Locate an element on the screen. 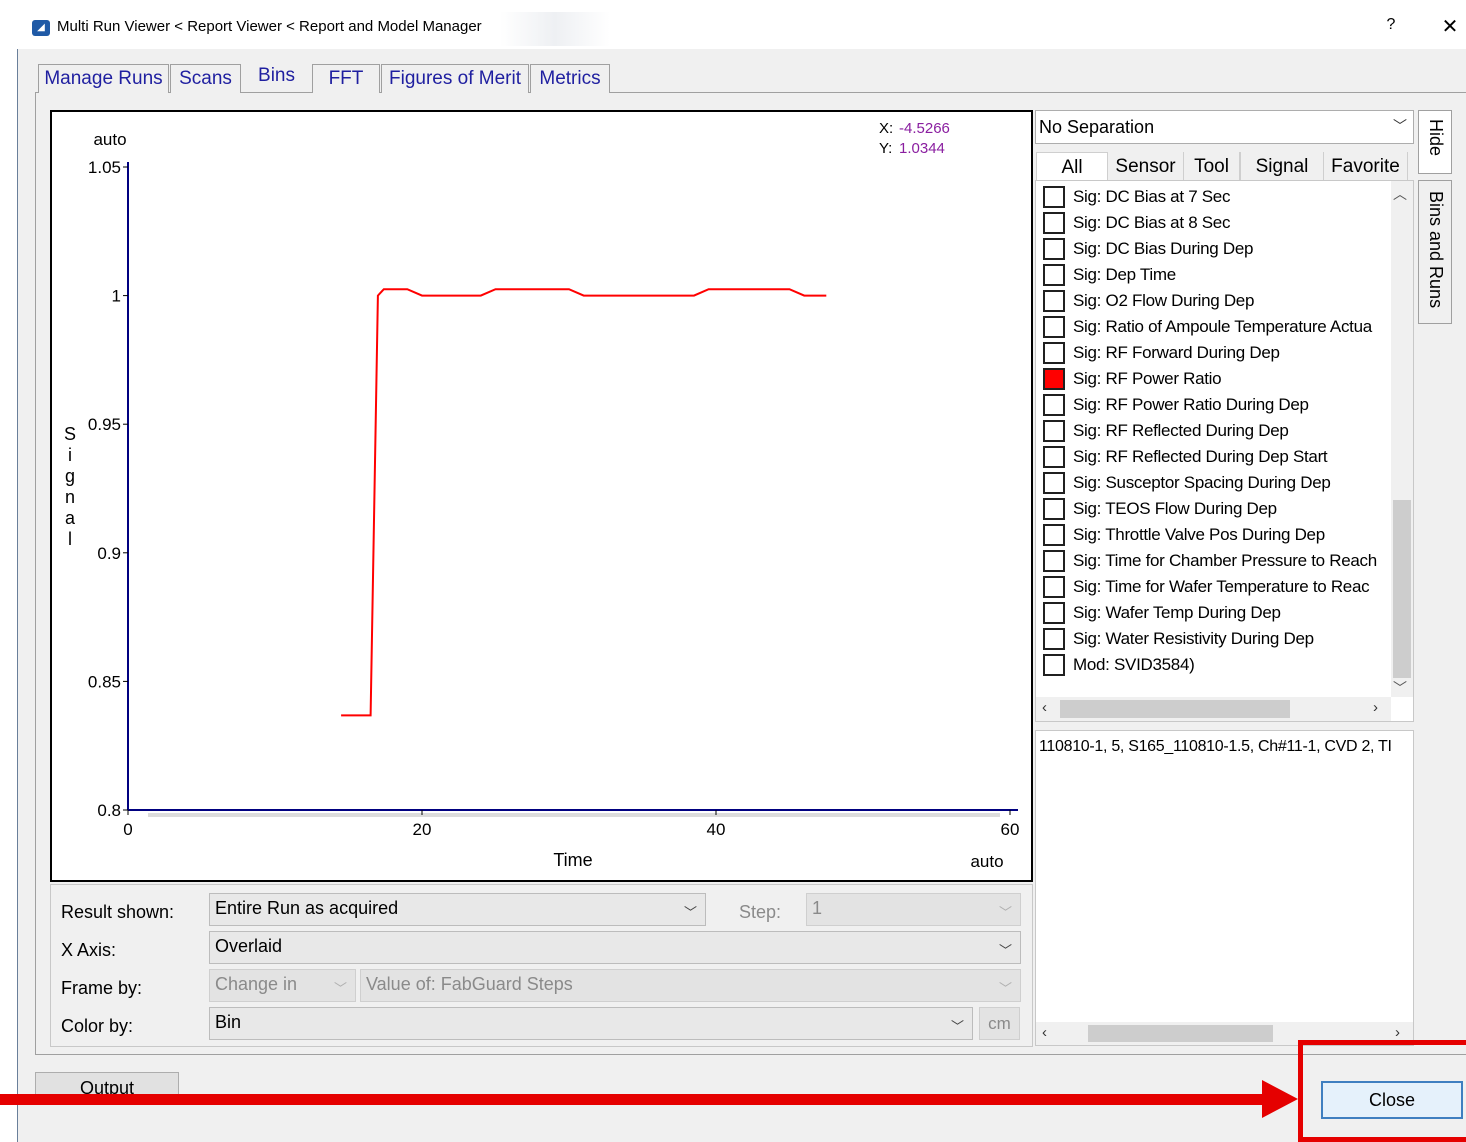 The height and width of the screenshot is (1142, 1466). hide-label: Hide is located at coordinates (1436, 138).